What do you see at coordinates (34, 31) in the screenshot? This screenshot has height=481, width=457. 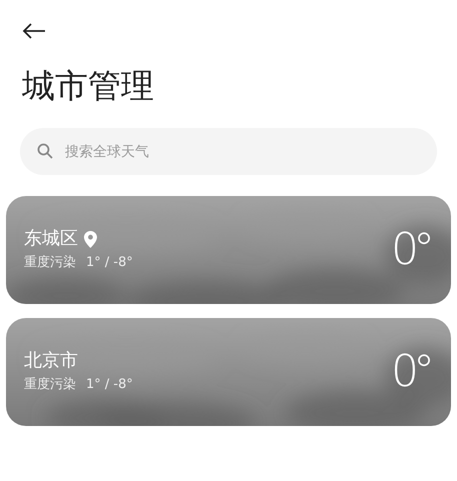 I see `back-arrow-icon` at bounding box center [34, 31].